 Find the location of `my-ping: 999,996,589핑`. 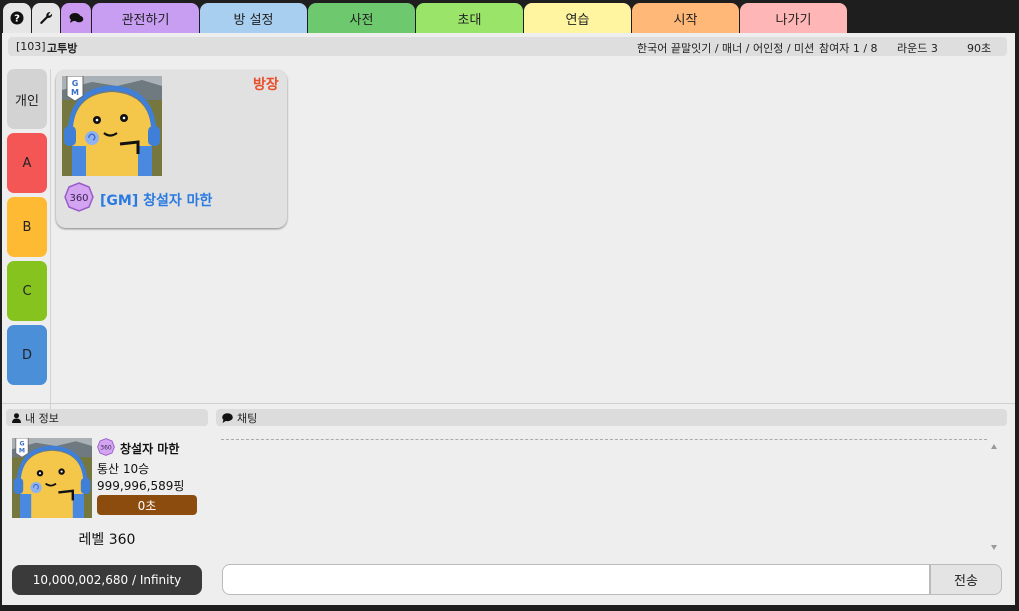

my-ping: 999,996,589핑 is located at coordinates (141, 486).